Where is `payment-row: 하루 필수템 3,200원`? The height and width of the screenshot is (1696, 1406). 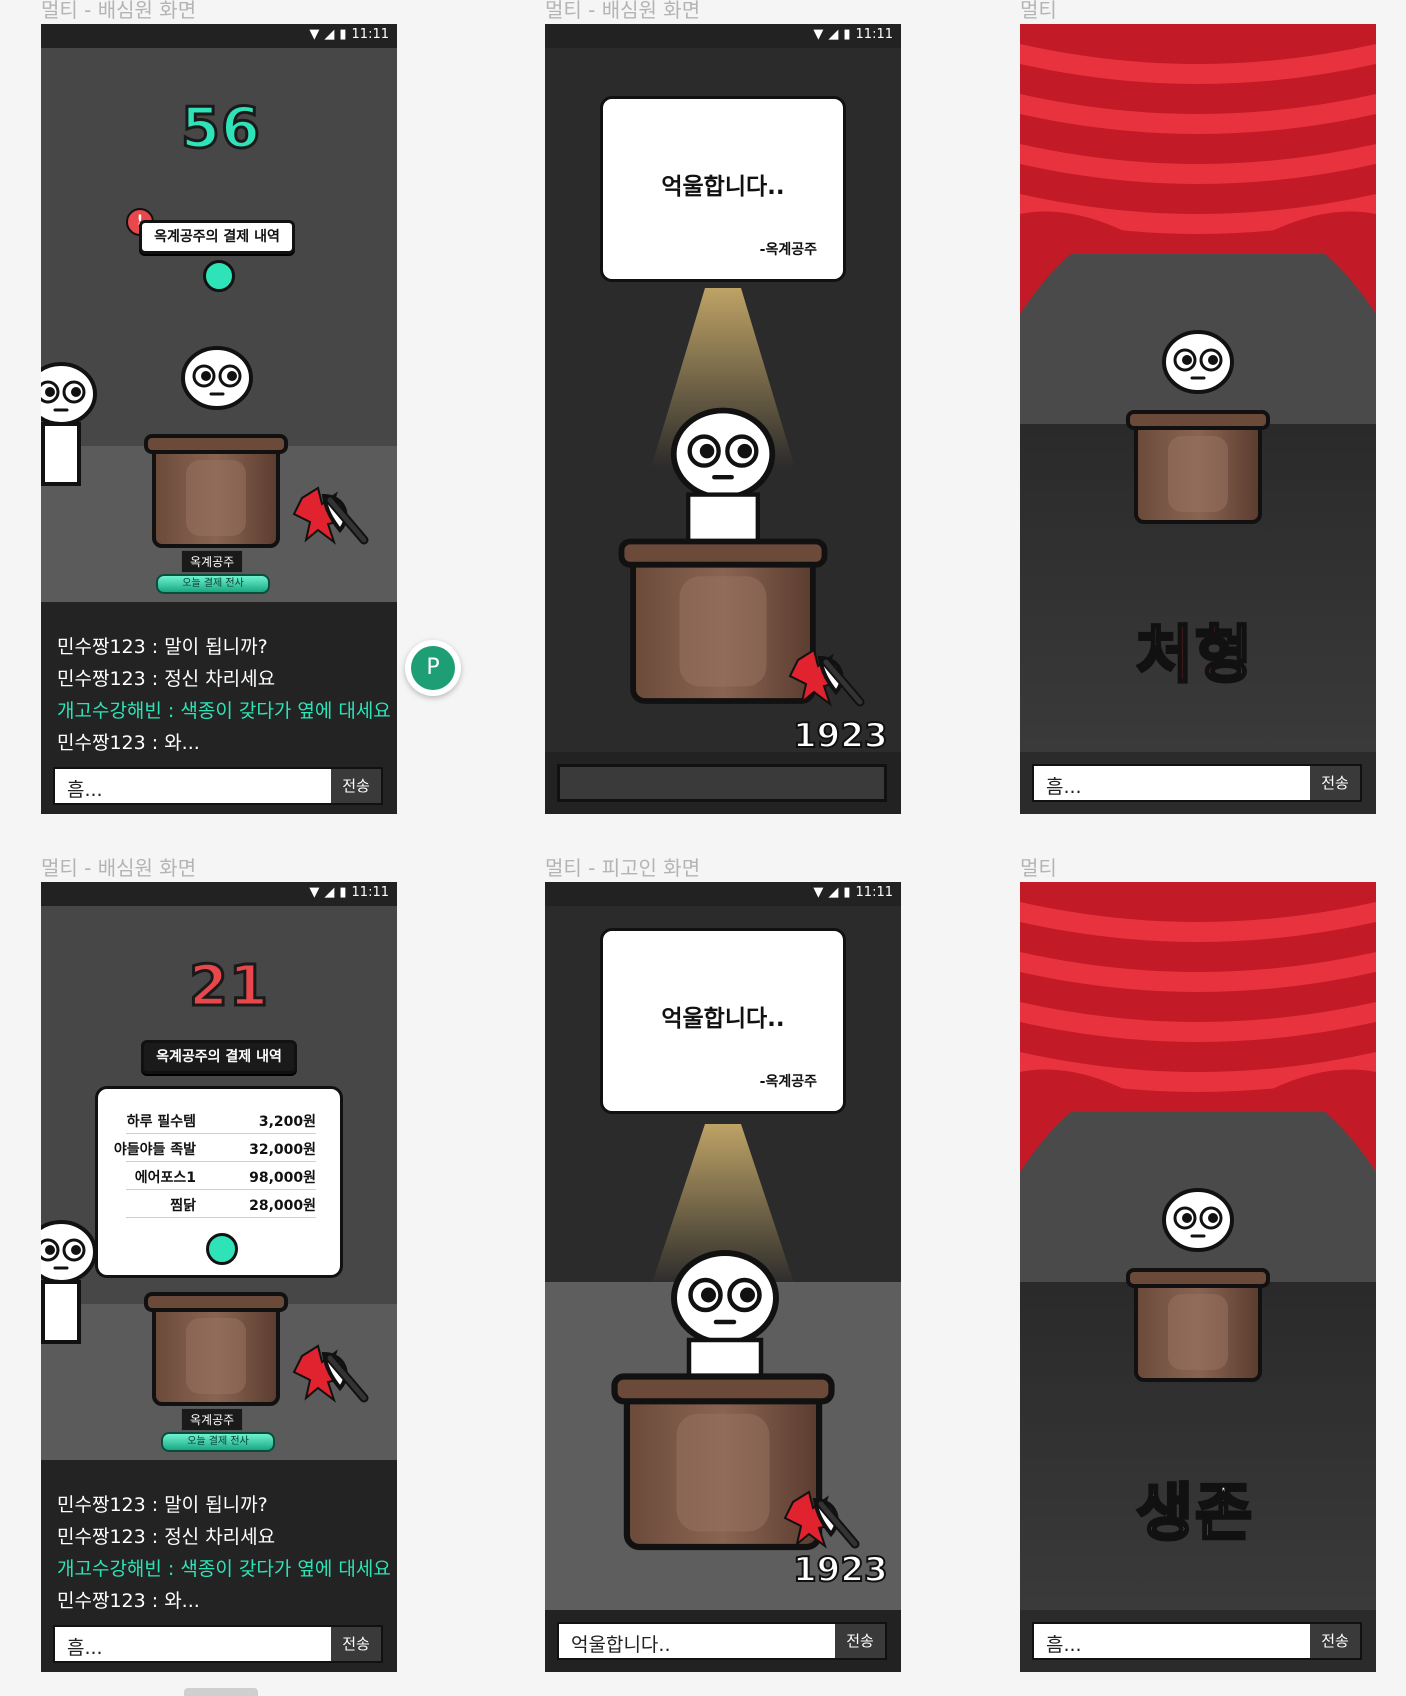
payment-row: 하루 필수템 3,200원 is located at coordinates (221, 1120).